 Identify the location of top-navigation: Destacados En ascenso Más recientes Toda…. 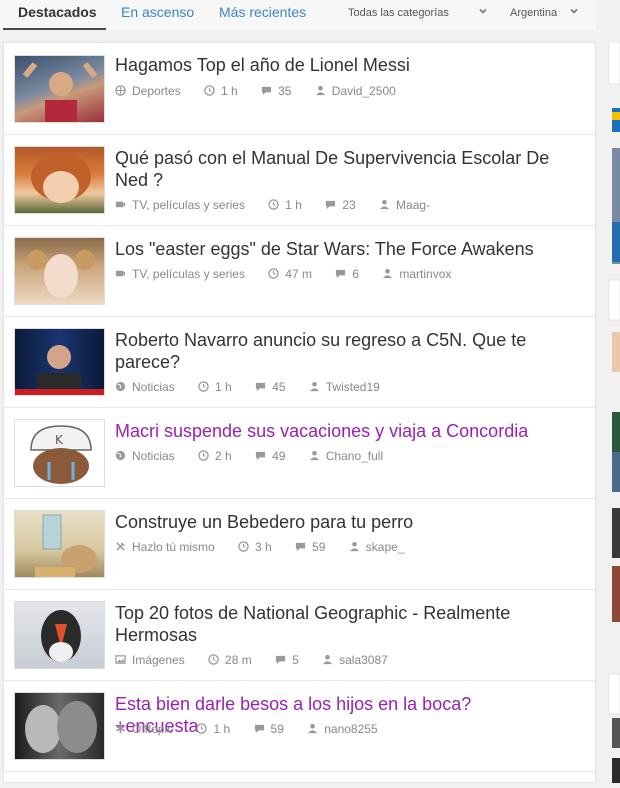
(298, 15).